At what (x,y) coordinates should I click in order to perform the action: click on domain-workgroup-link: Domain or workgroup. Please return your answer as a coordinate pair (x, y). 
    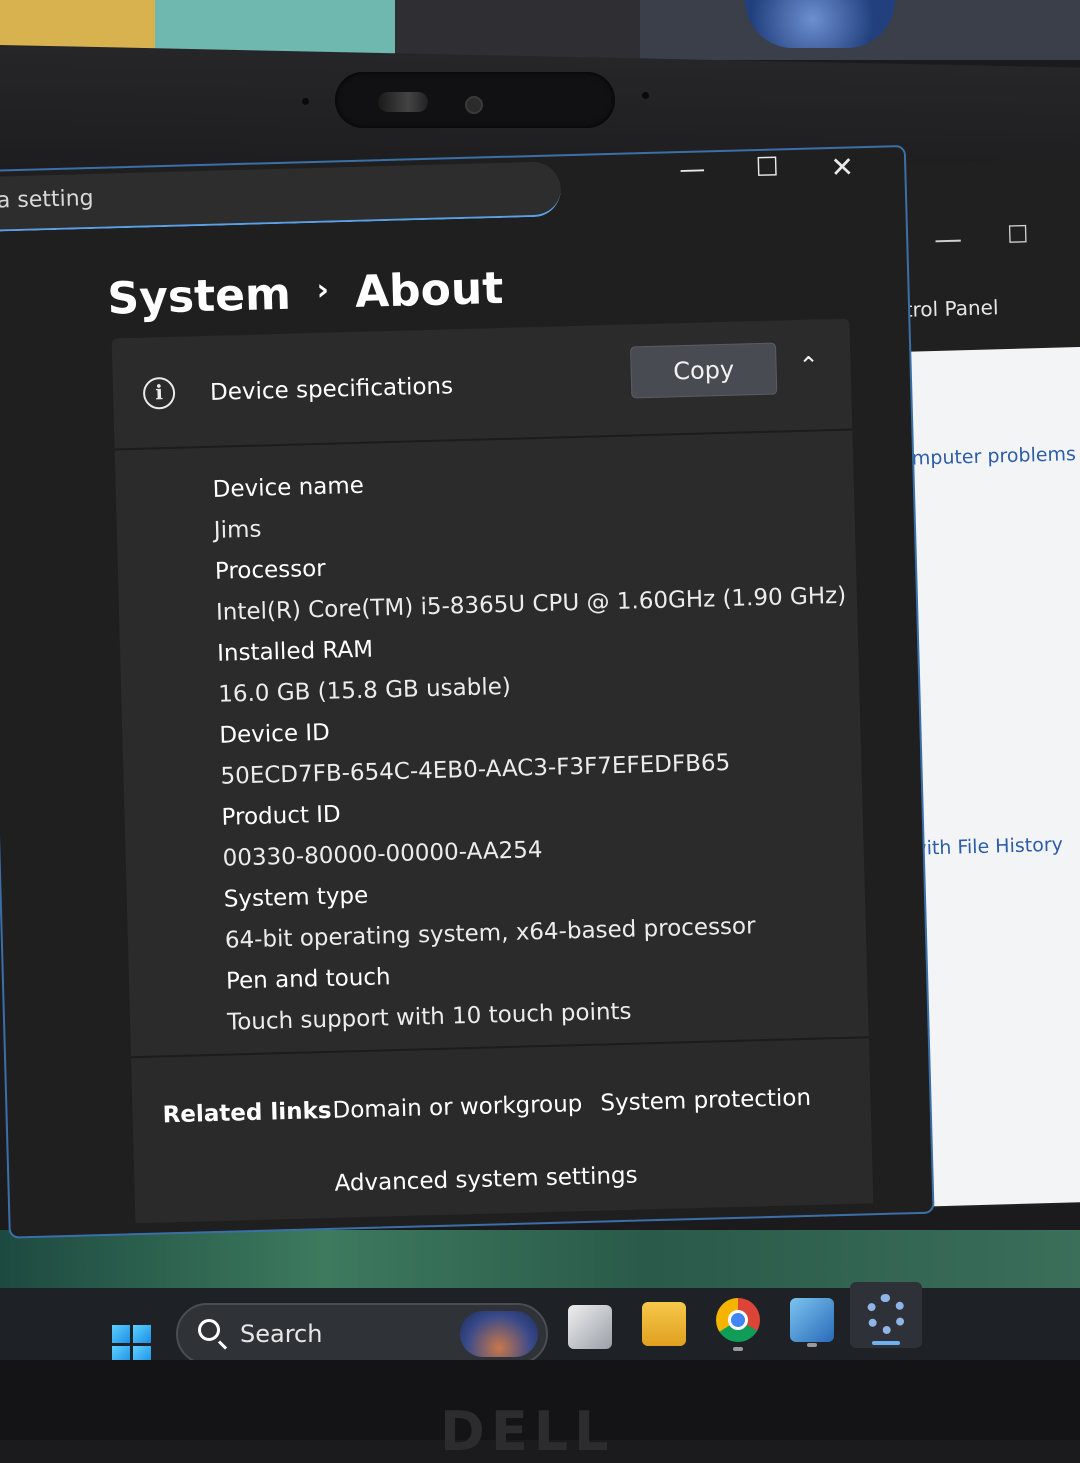
    Looking at the image, I should click on (457, 1107).